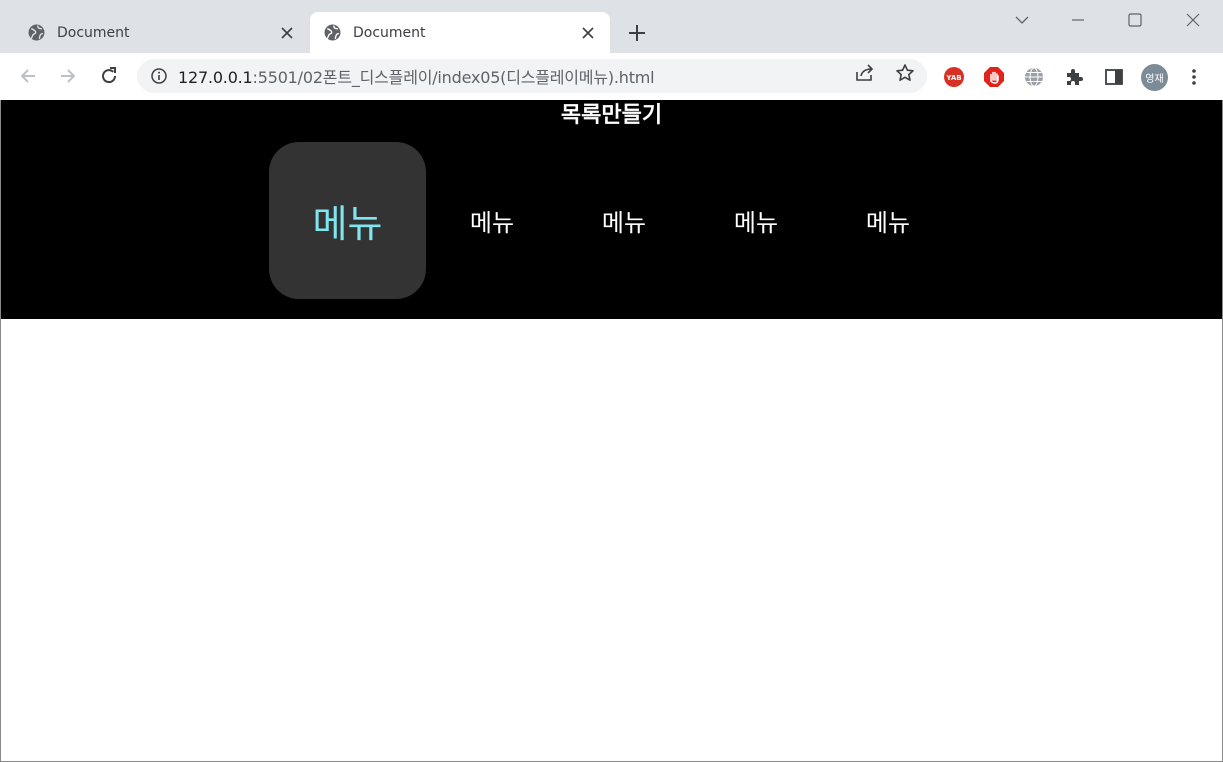 The height and width of the screenshot is (762, 1223). What do you see at coordinates (453, 77) in the screenshot?
I see `url-path: :5501/02폰트_디스플레이/index05(디스플레이메뉴).html` at bounding box center [453, 77].